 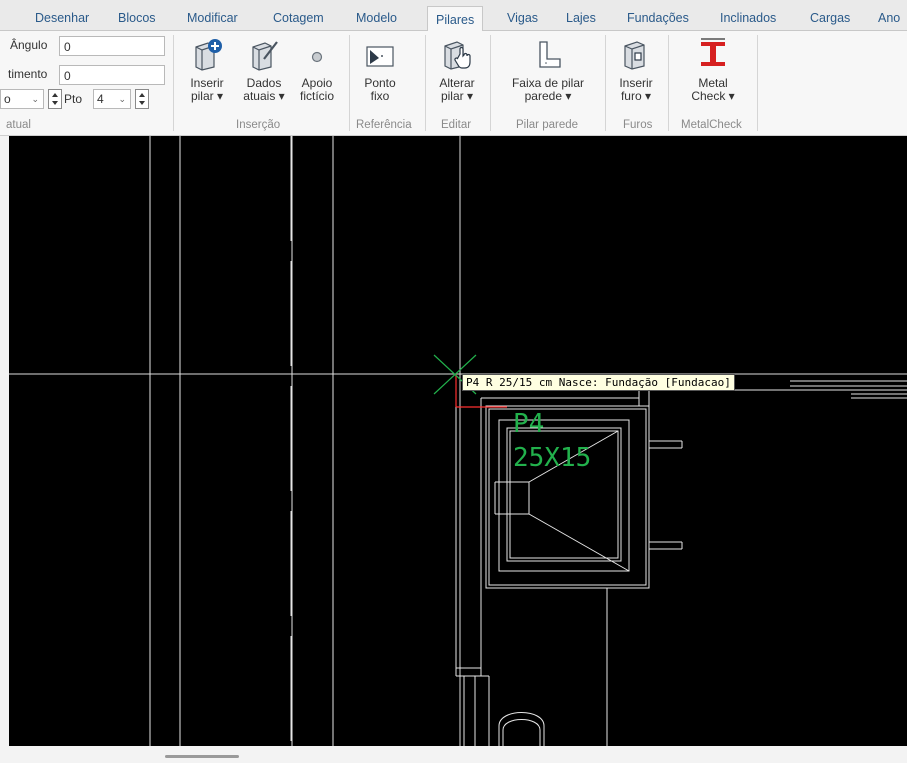 What do you see at coordinates (384, 125) in the screenshot?
I see `group-label-referencia: Referência` at bounding box center [384, 125].